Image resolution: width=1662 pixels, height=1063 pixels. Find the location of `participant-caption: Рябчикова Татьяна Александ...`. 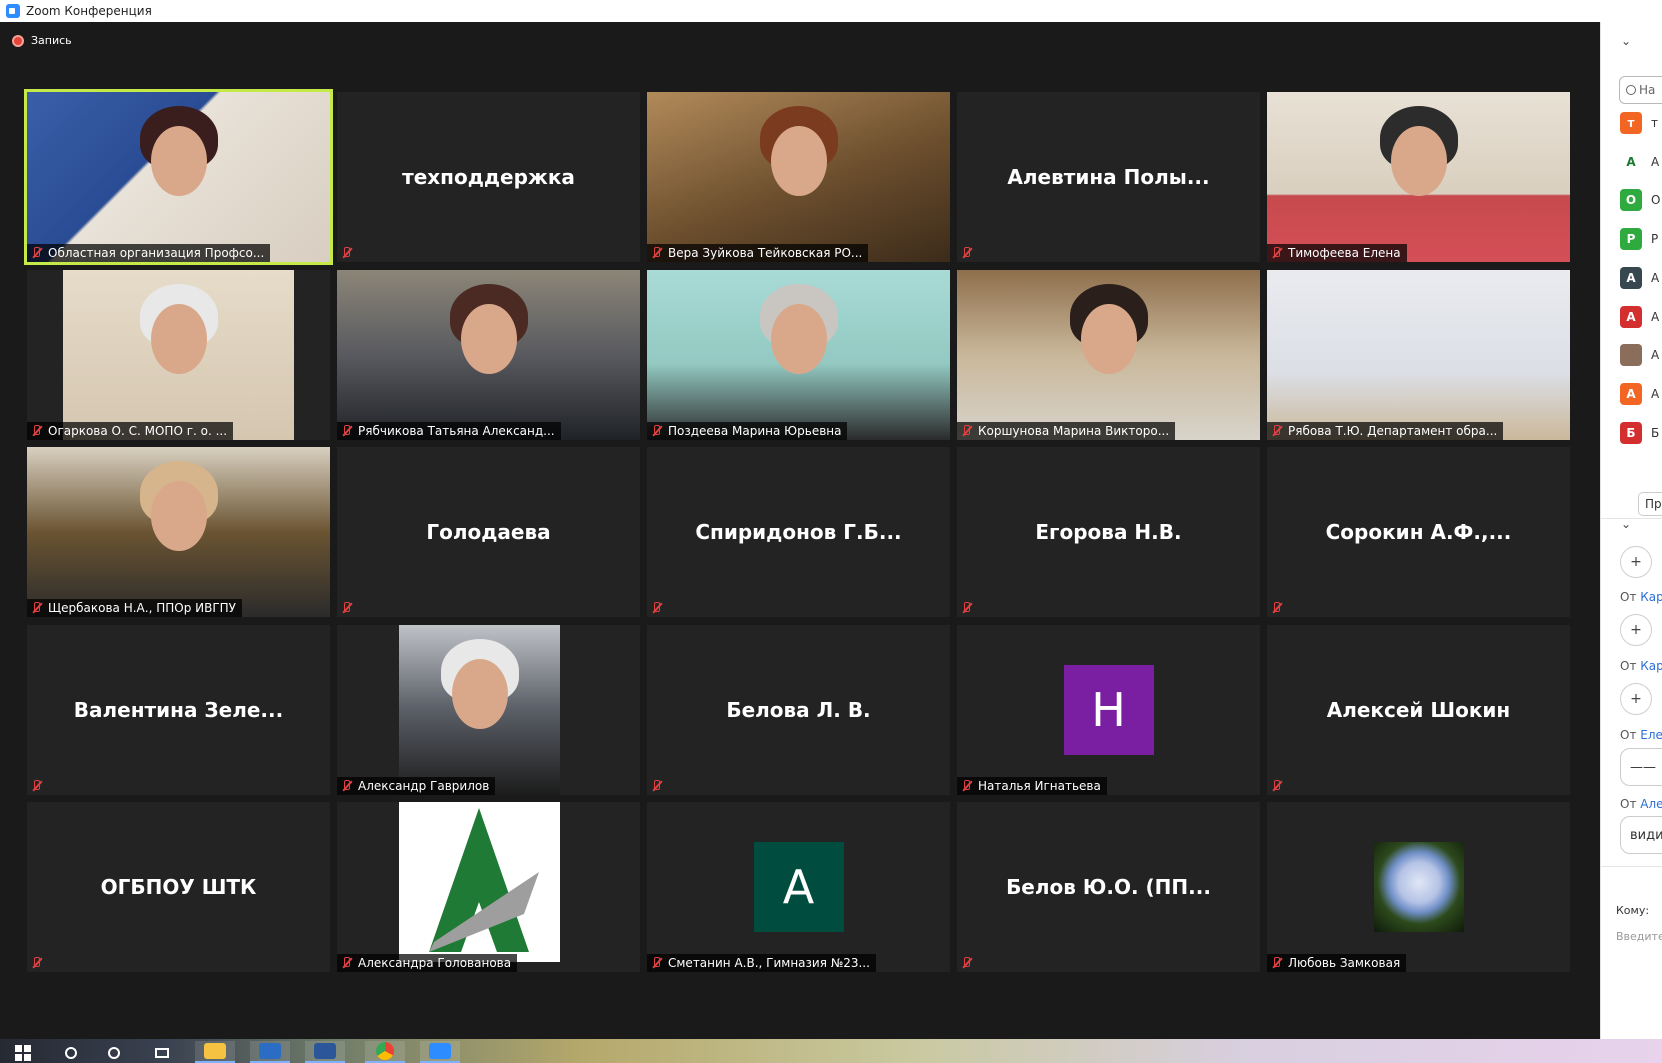

participant-caption: Рябчикова Татьяна Александ... is located at coordinates (449, 430).